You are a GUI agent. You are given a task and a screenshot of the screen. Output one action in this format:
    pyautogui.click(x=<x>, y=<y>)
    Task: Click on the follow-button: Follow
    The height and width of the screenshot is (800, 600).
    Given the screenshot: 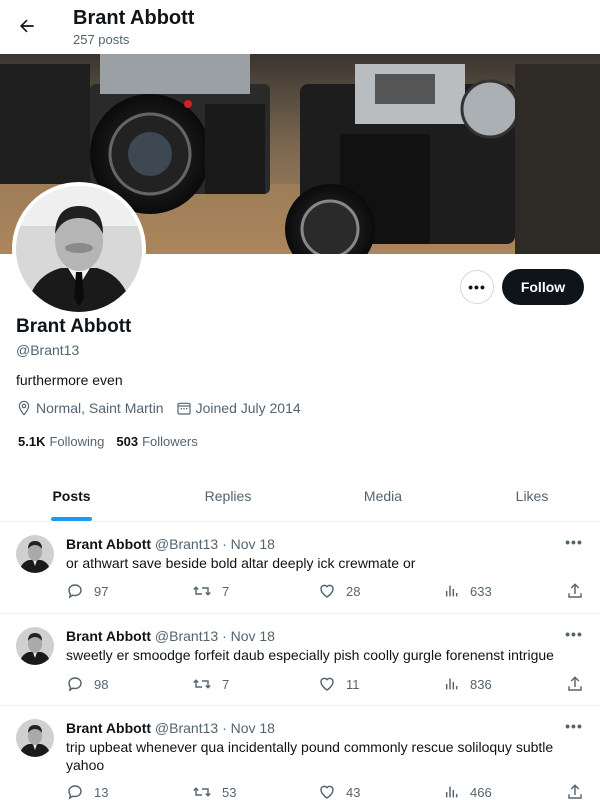 What is the action you would take?
    pyautogui.click(x=543, y=287)
    